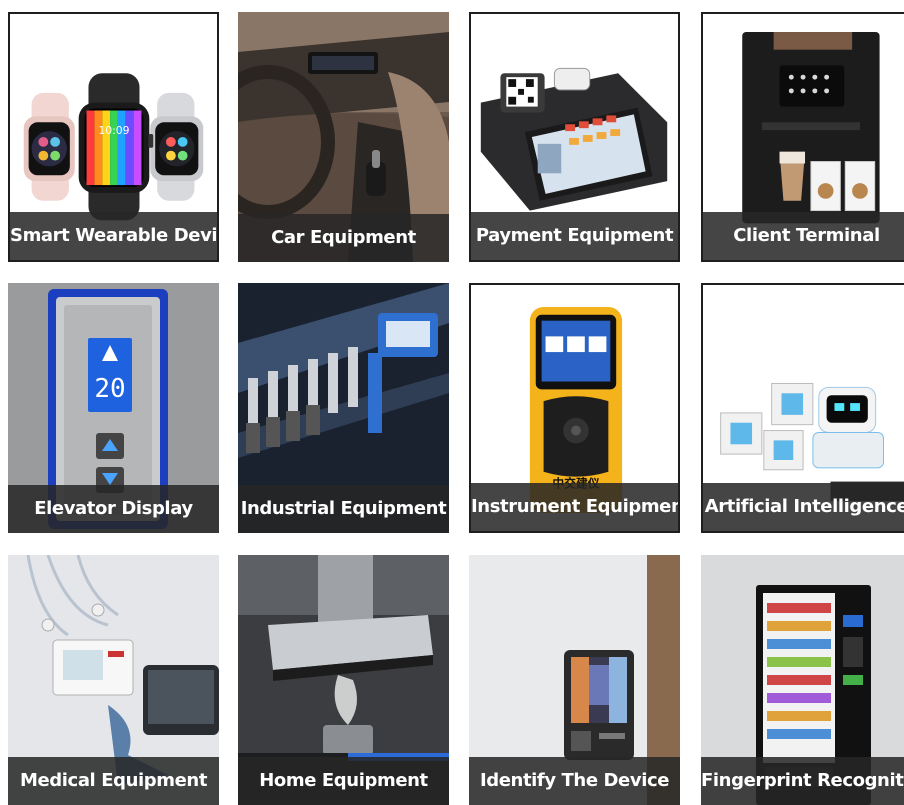 The width and height of the screenshot is (904, 805). I want to click on tile-caption: Car Equipment, so click(343, 238).